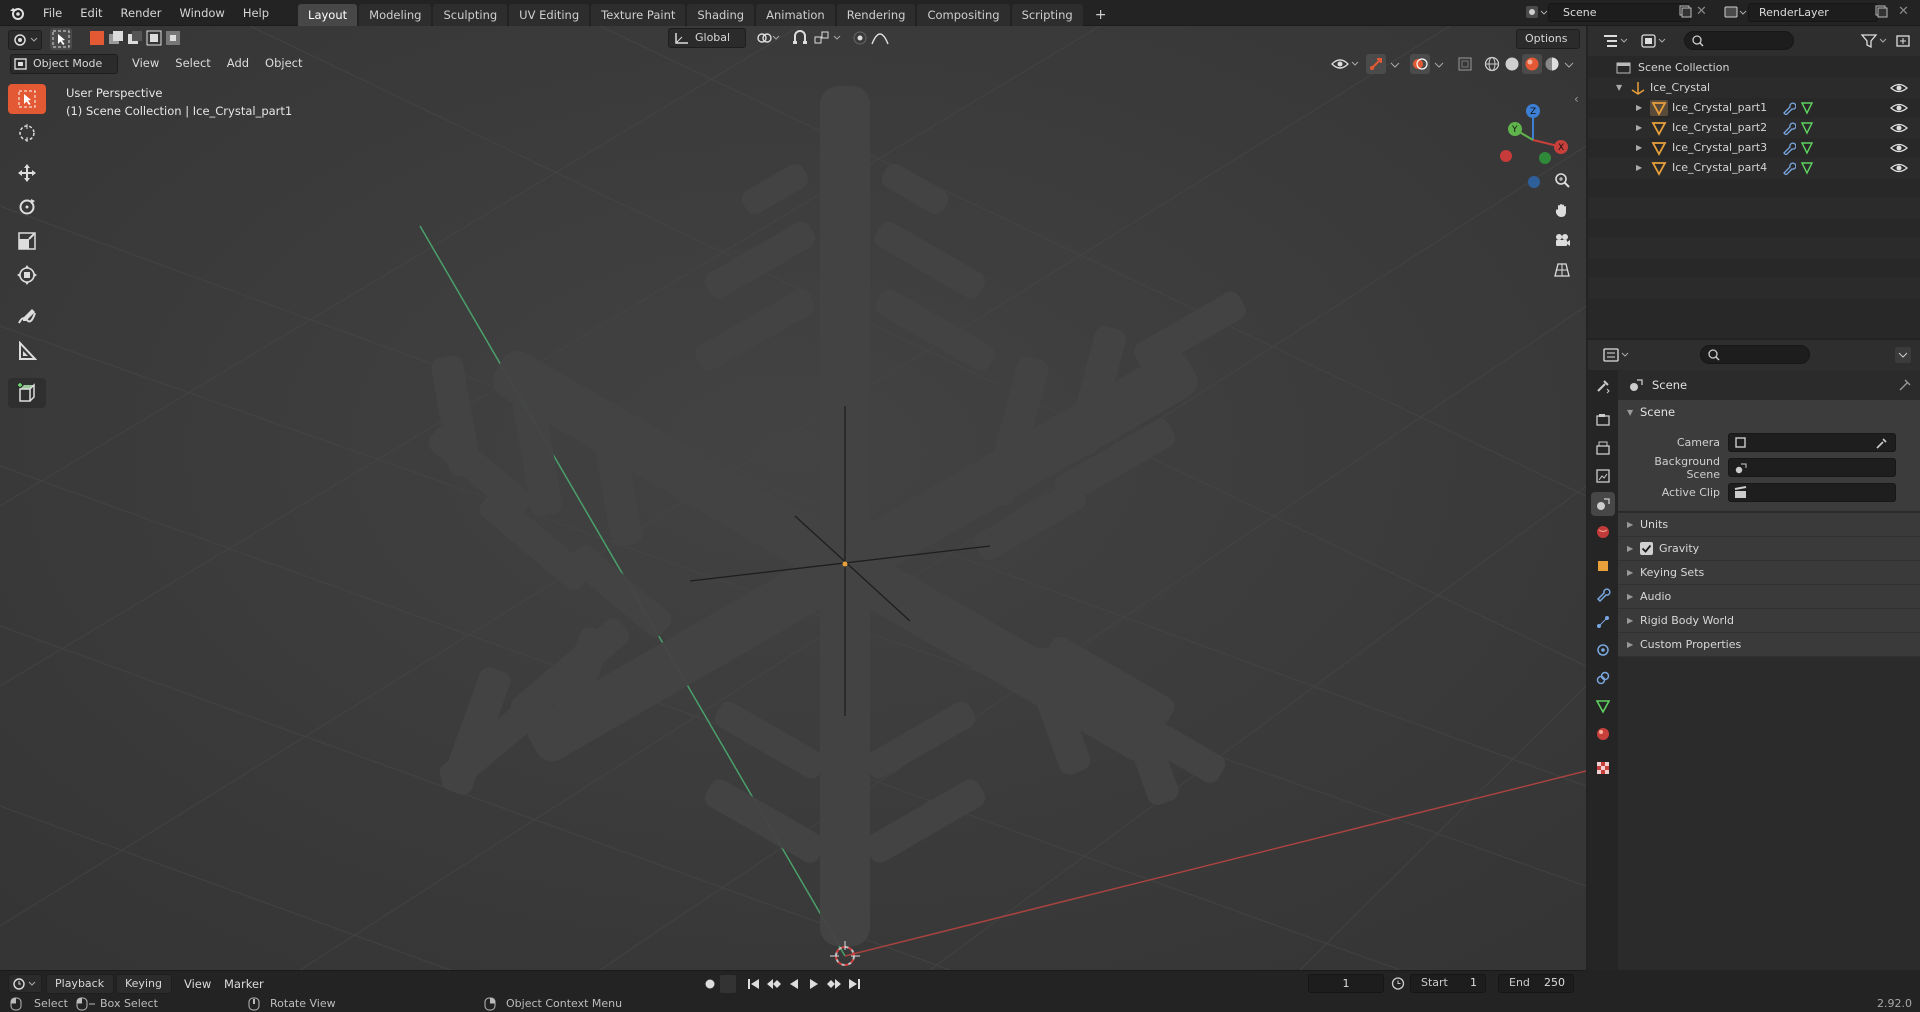  I want to click on outliner-row-part3: ▶ Ice_Crystal_part3, so click(1754, 148).